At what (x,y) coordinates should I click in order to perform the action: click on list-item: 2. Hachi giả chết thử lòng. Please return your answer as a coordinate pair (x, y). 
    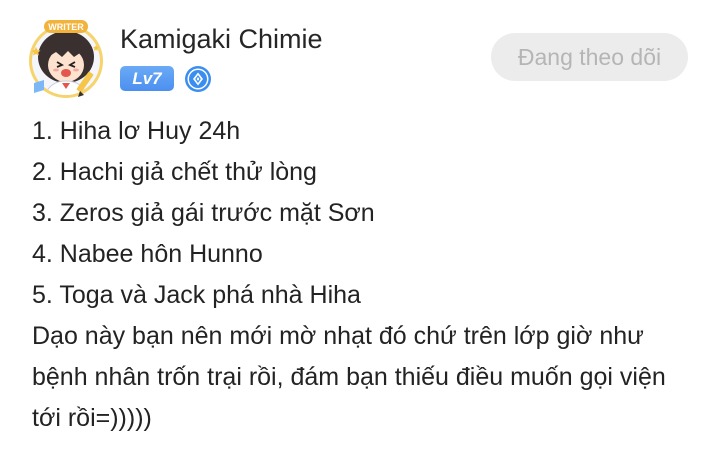
    Looking at the image, I should click on (174, 172).